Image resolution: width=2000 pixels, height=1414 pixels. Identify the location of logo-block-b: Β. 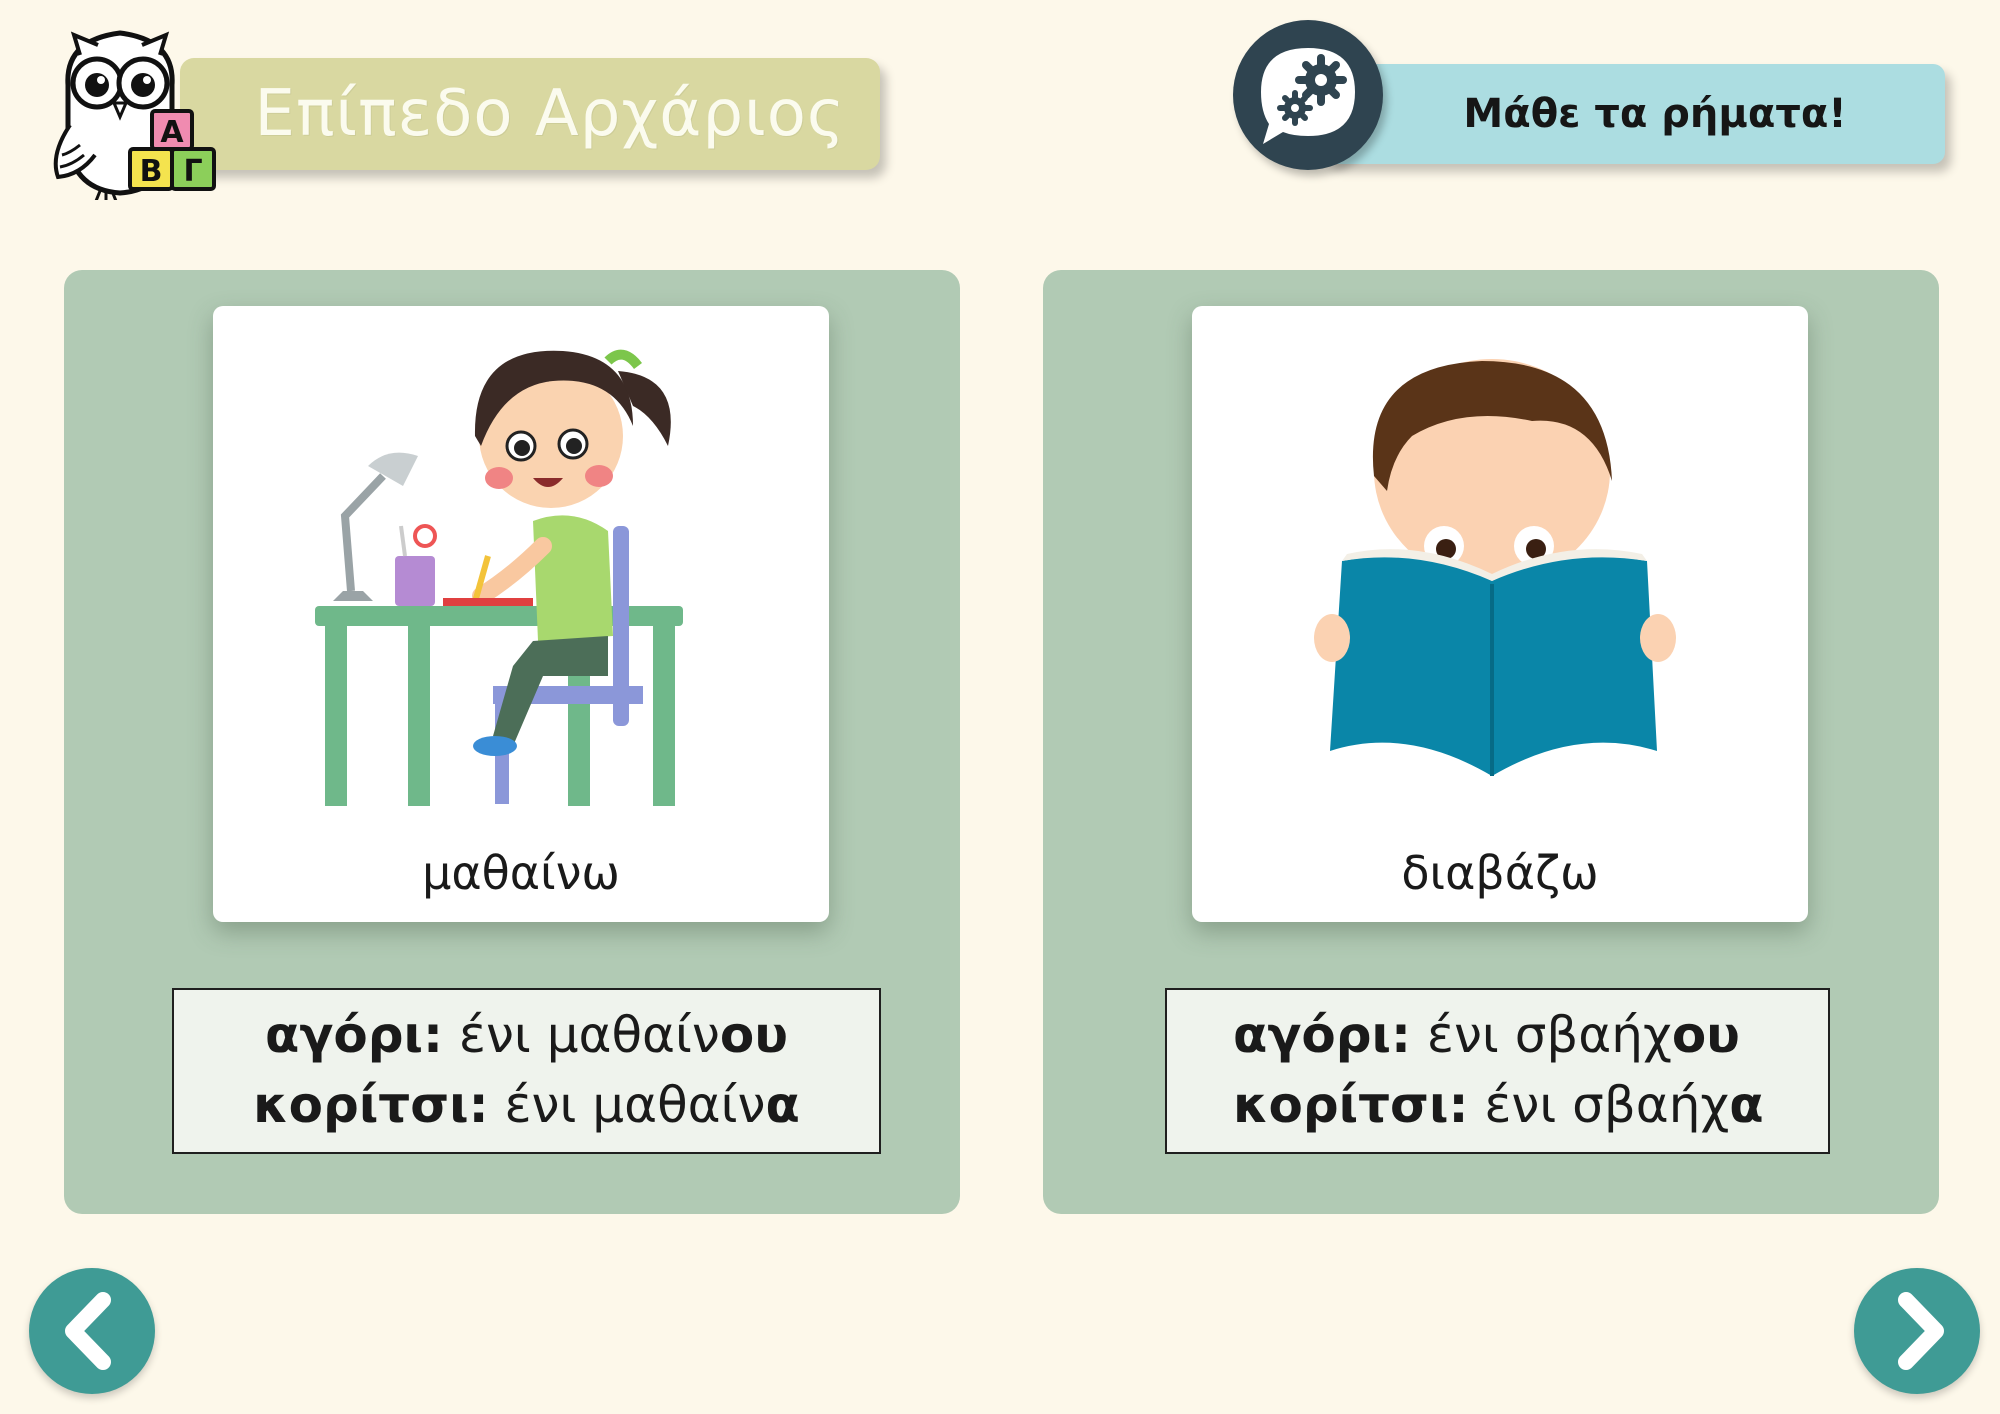
(151, 171).